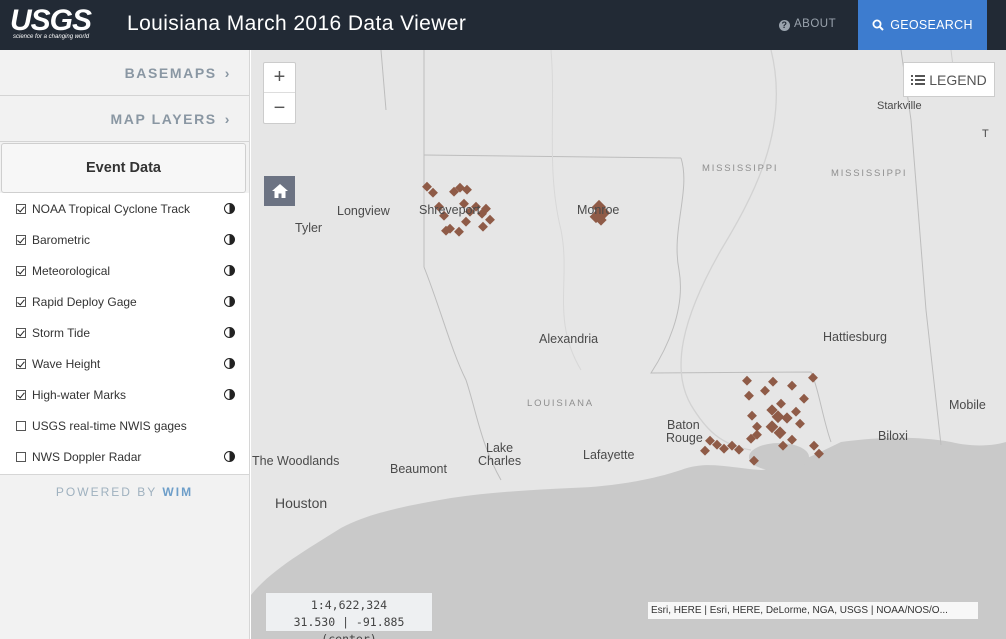 The width and height of the screenshot is (1006, 639). What do you see at coordinates (967, 405) in the screenshot?
I see `place-label: Mobile` at bounding box center [967, 405].